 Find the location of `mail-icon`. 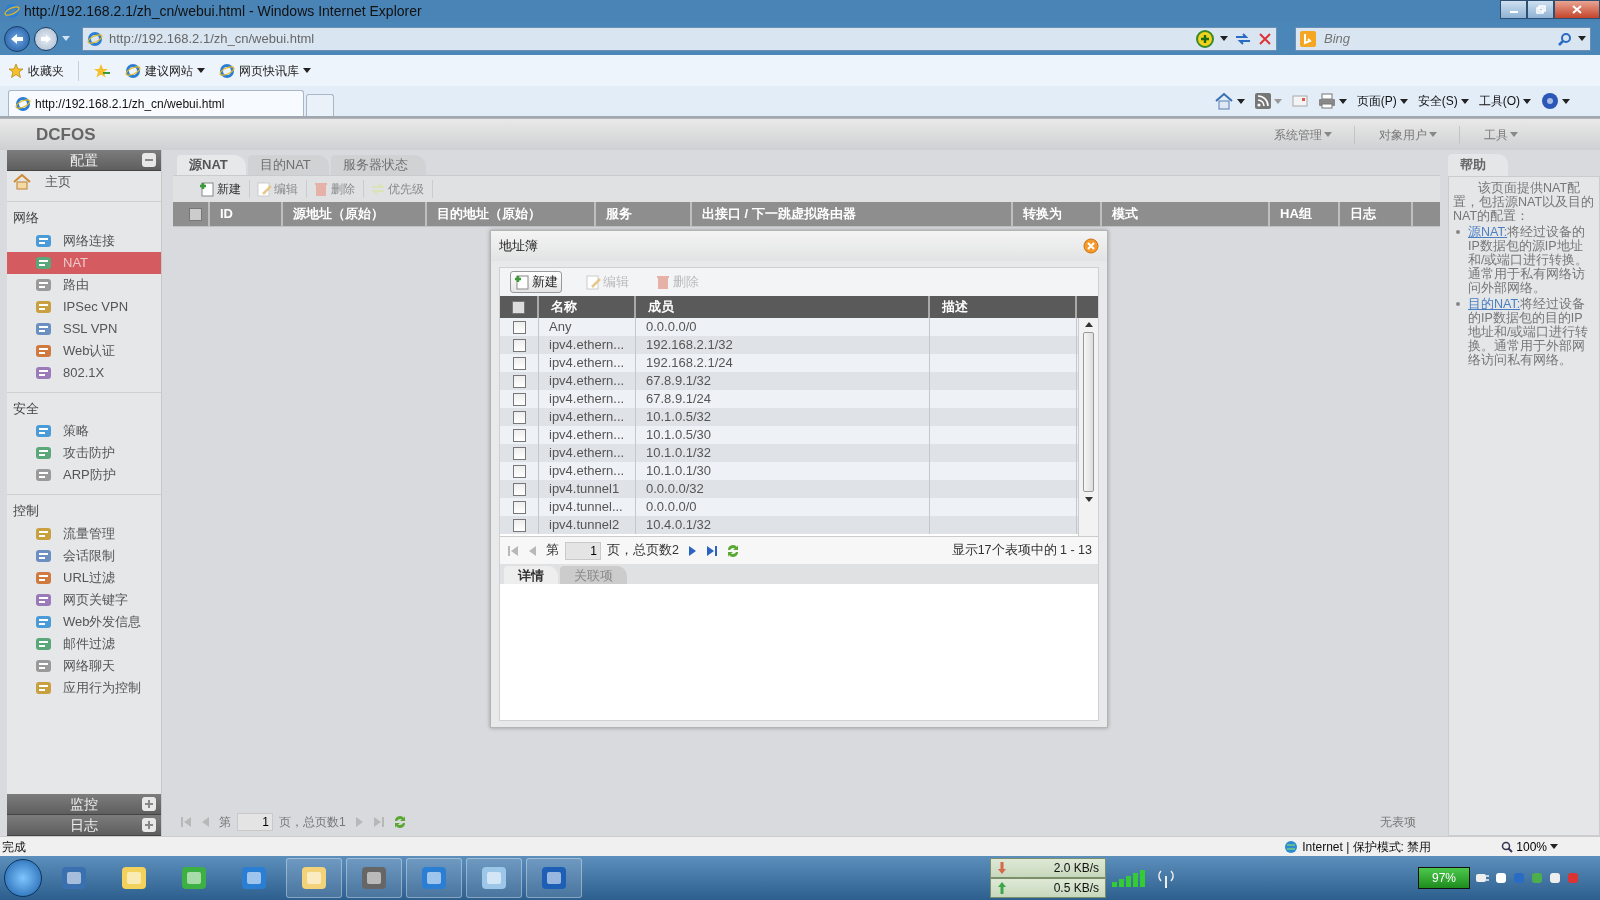

mail-icon is located at coordinates (1299, 101).